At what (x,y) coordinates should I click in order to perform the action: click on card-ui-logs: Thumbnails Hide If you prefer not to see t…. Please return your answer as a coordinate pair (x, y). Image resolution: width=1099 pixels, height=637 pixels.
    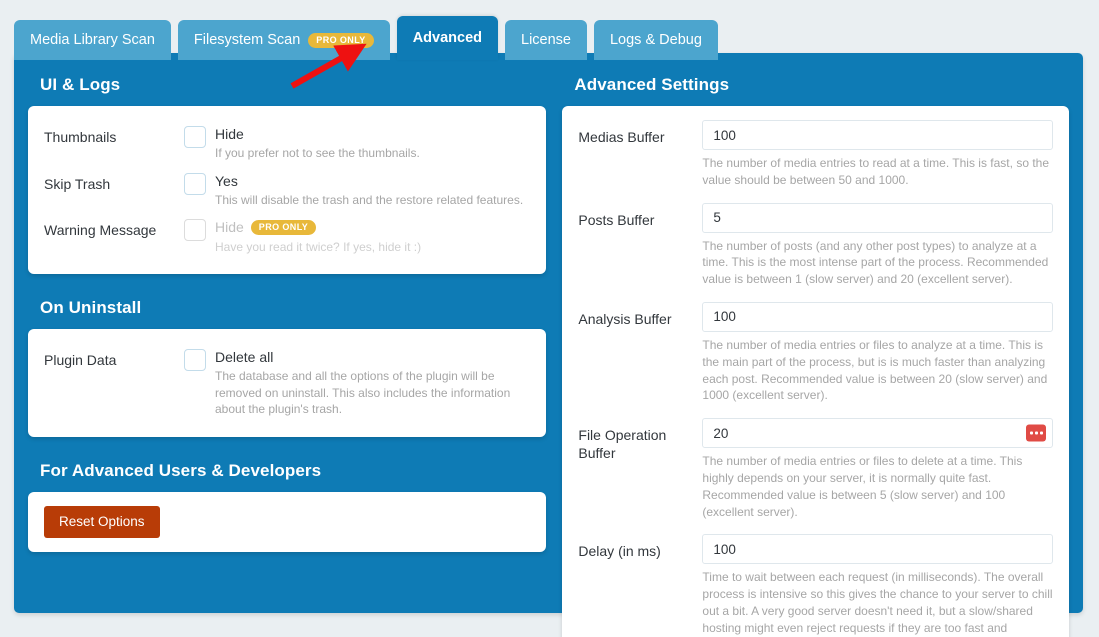
    Looking at the image, I should click on (287, 190).